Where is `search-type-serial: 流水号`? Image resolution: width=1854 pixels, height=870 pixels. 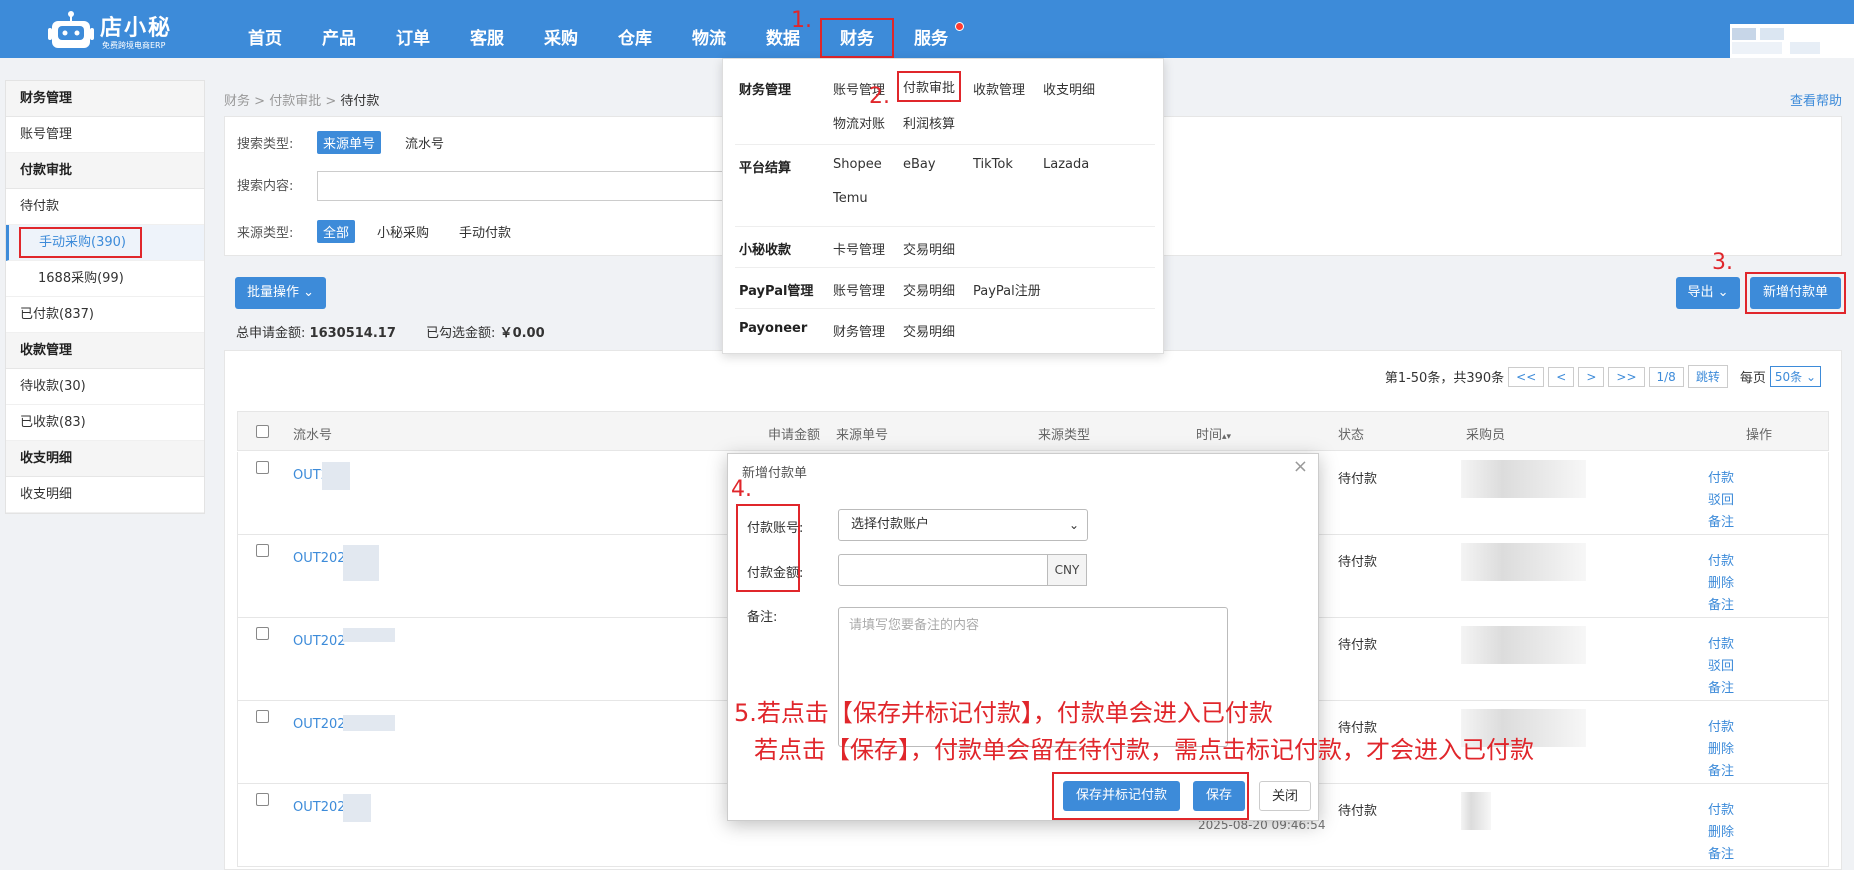
search-type-serial: 流水号 is located at coordinates (424, 142).